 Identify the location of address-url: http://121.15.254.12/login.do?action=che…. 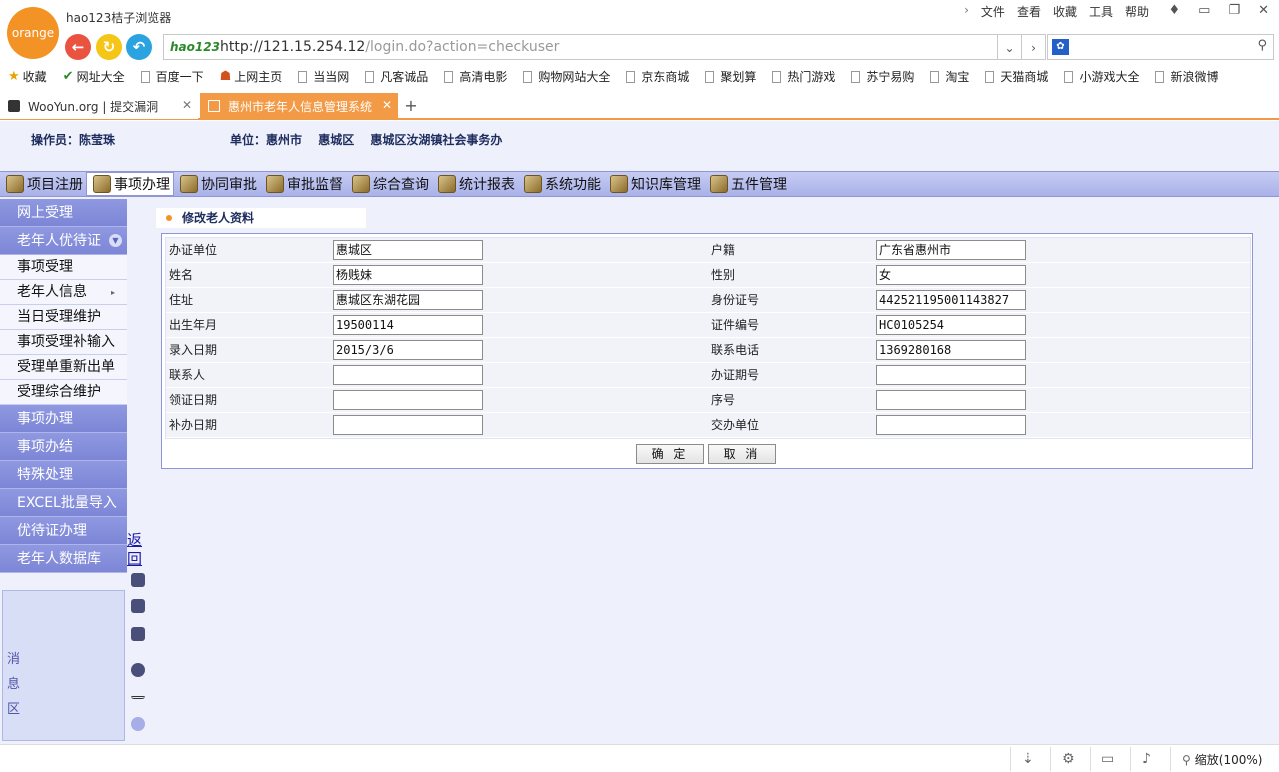
(389, 47).